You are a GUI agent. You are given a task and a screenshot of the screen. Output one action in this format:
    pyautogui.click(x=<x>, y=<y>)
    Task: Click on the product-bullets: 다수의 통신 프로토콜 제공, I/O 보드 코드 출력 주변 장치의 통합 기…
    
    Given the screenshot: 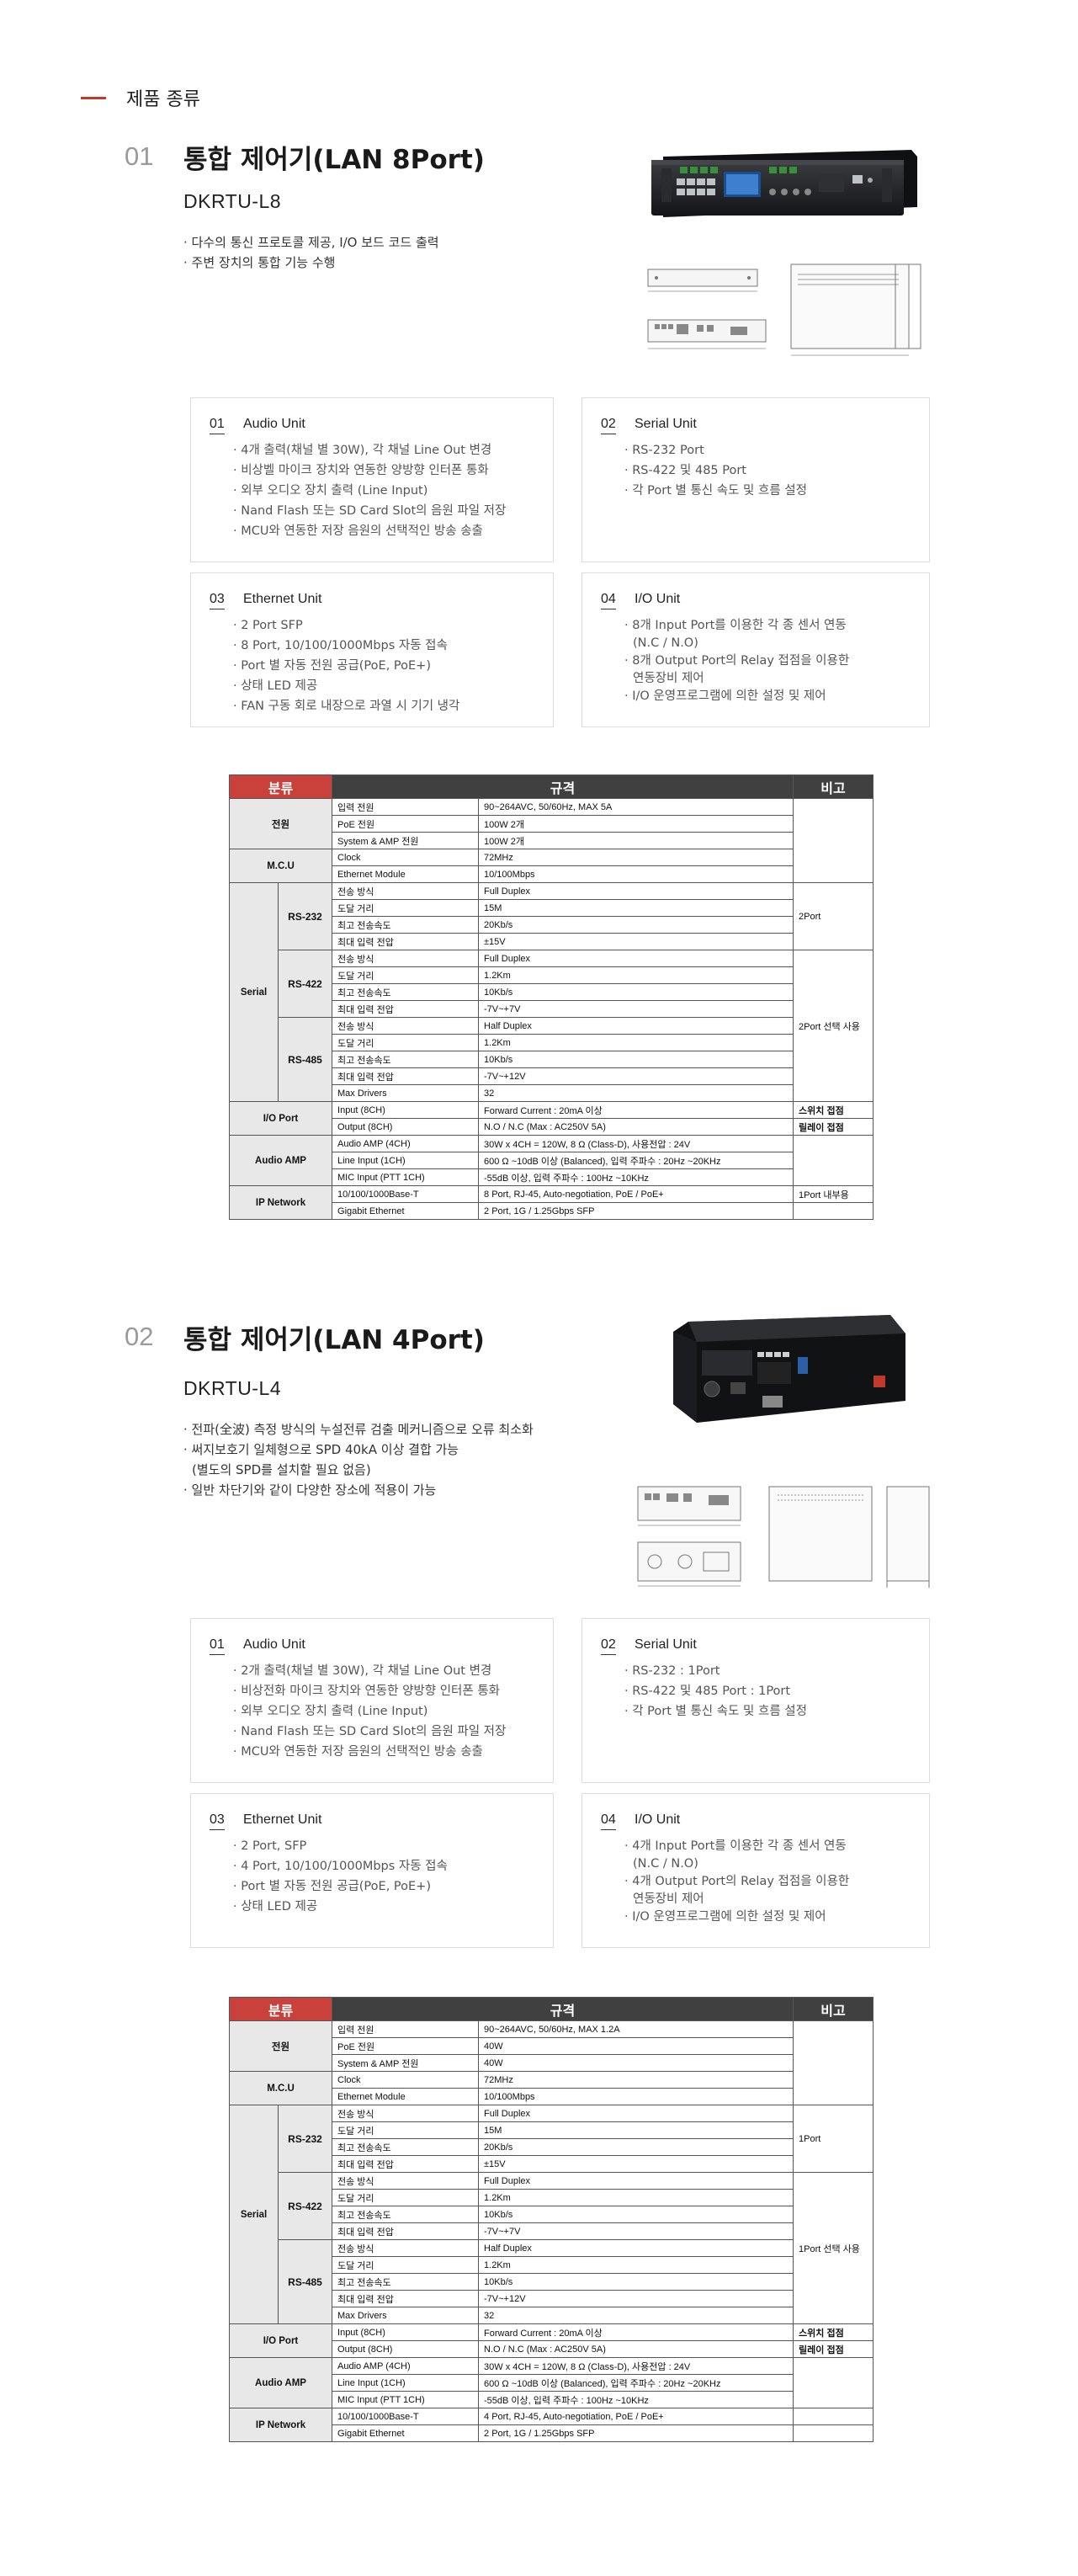 What is the action you would take?
    pyautogui.click(x=311, y=253)
    